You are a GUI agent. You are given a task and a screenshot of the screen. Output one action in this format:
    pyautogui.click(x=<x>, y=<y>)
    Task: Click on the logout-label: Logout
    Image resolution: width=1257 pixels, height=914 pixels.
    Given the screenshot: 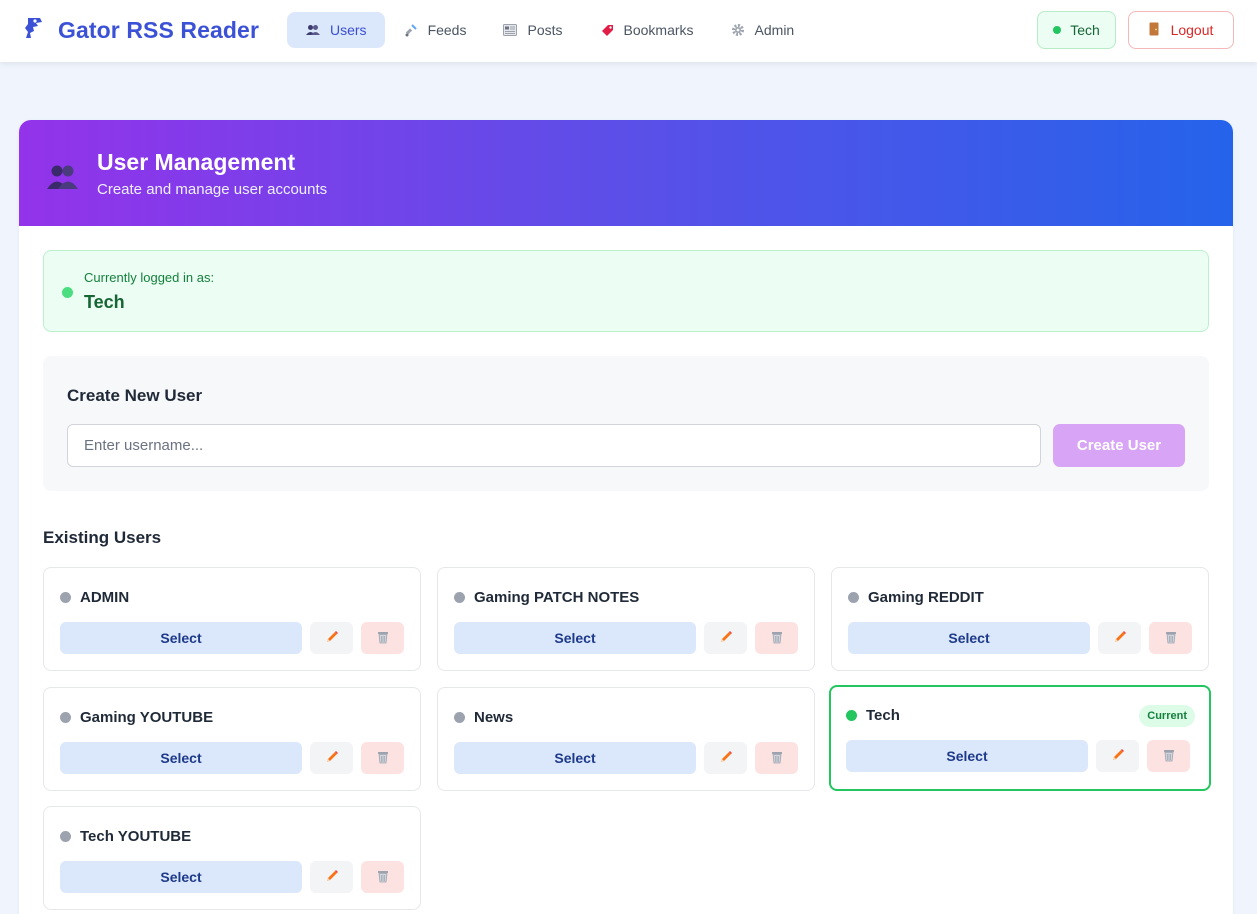 What is the action you would take?
    pyautogui.click(x=1192, y=30)
    